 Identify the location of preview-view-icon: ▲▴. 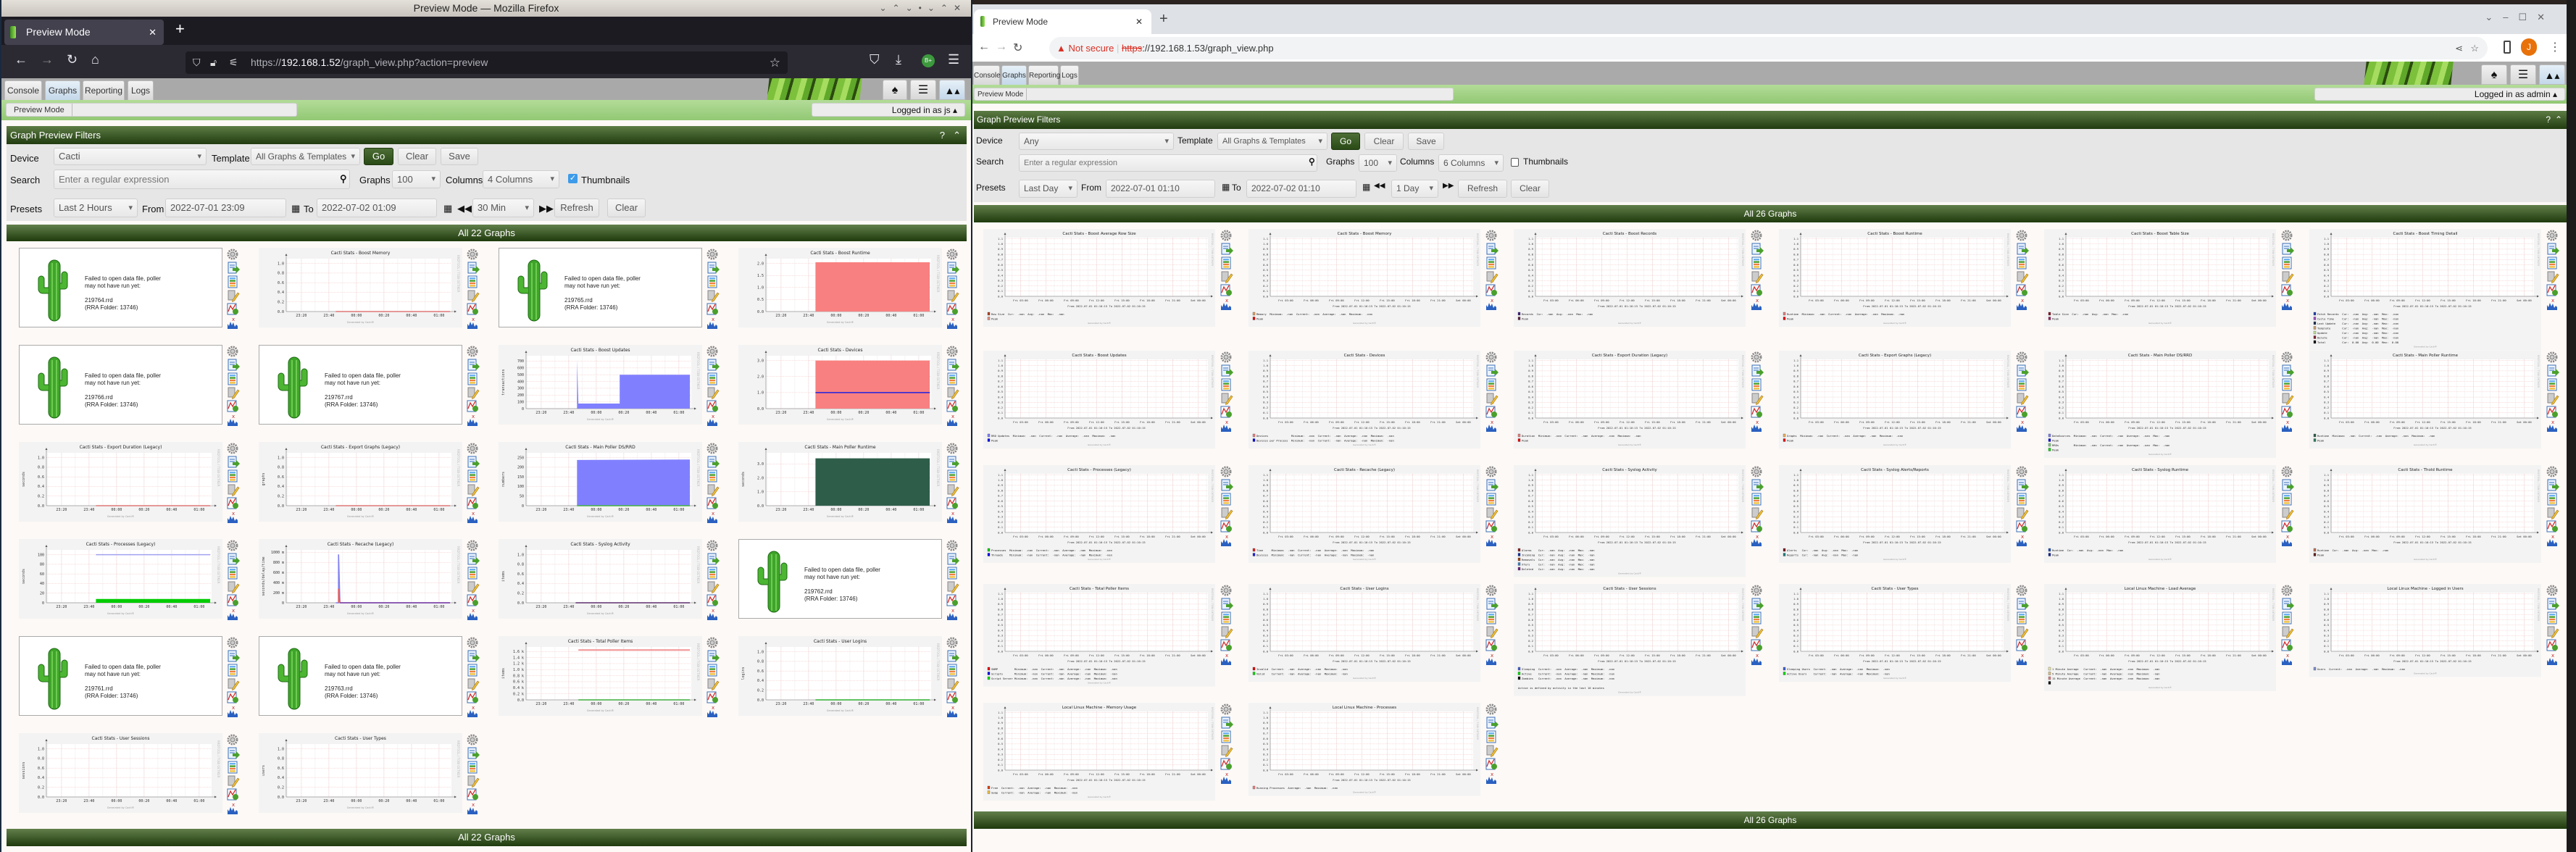
(2552, 74).